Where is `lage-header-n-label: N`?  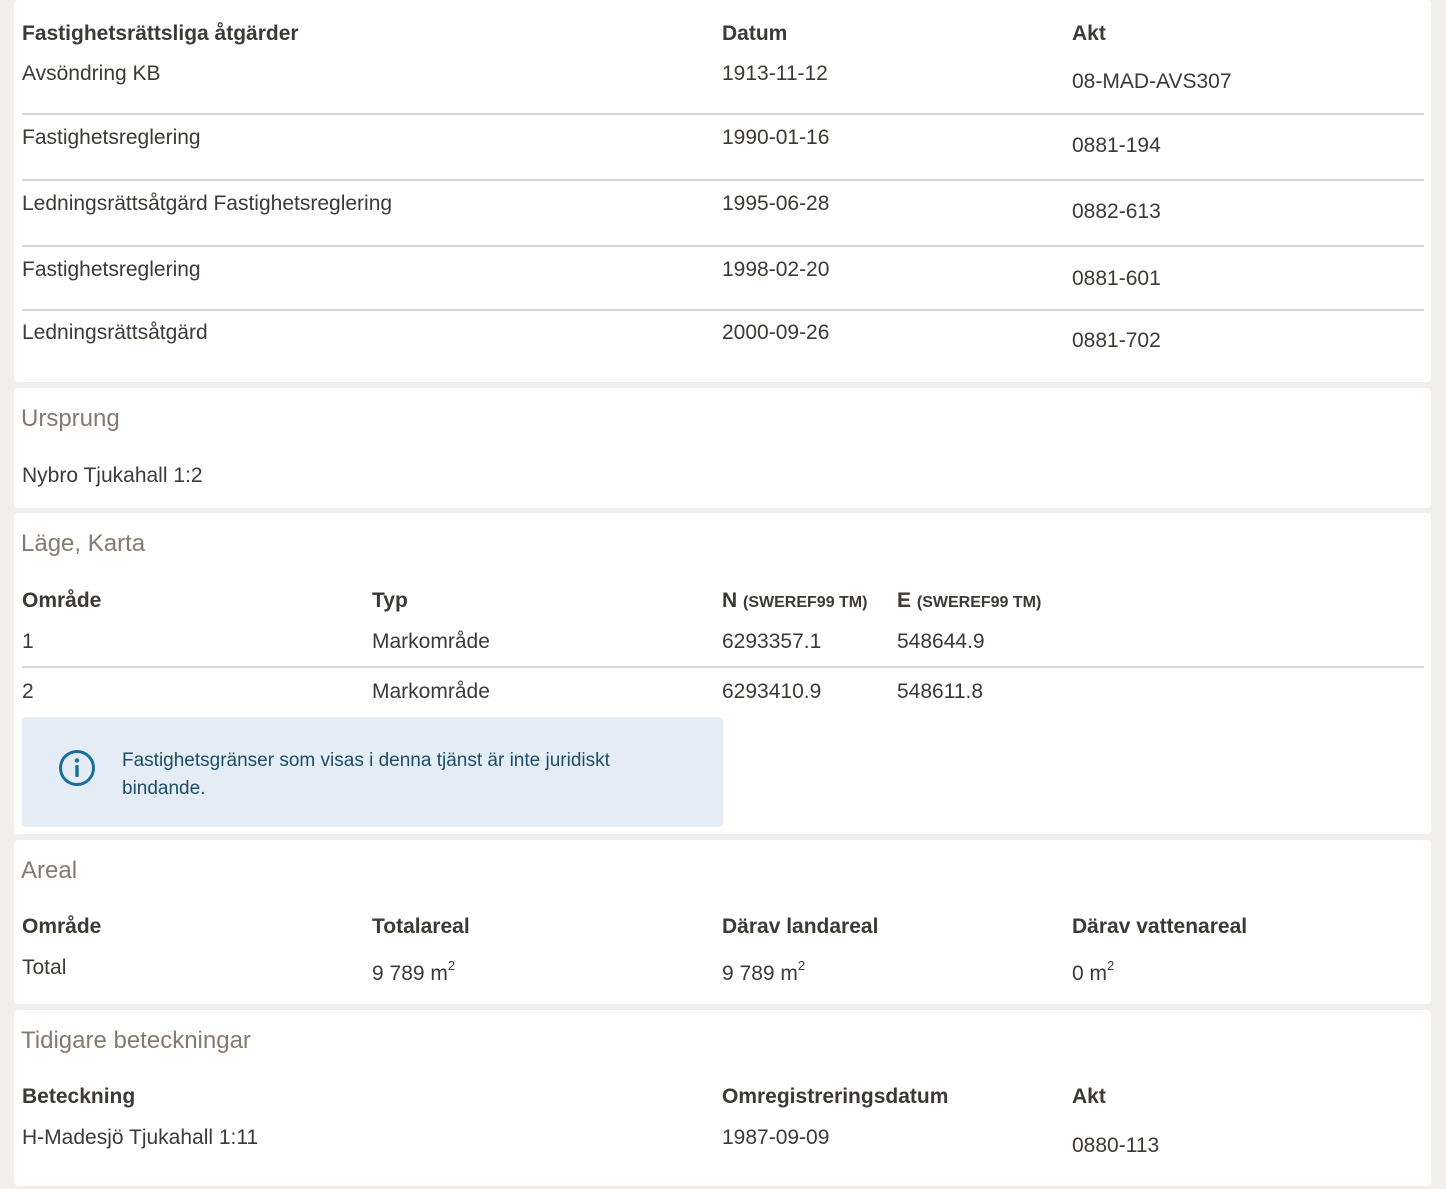 lage-header-n-label: N is located at coordinates (730, 600).